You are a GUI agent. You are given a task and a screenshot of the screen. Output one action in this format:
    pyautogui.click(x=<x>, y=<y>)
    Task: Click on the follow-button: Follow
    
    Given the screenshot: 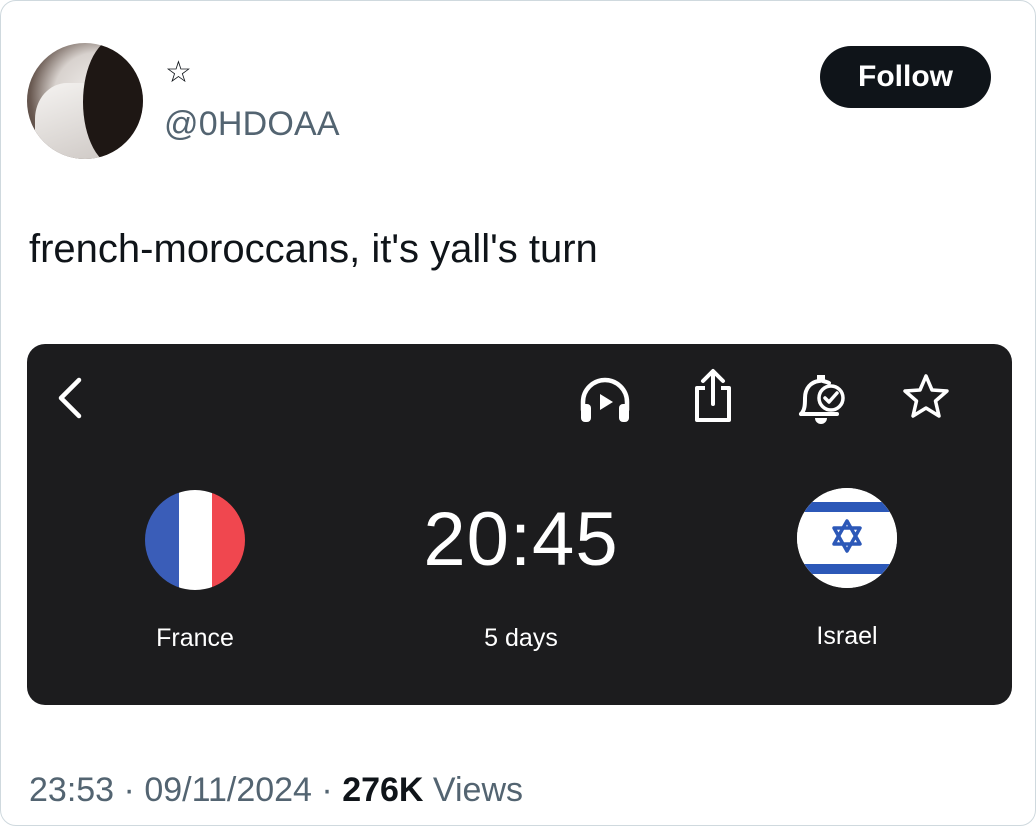 What is the action you would take?
    pyautogui.click(x=905, y=77)
    